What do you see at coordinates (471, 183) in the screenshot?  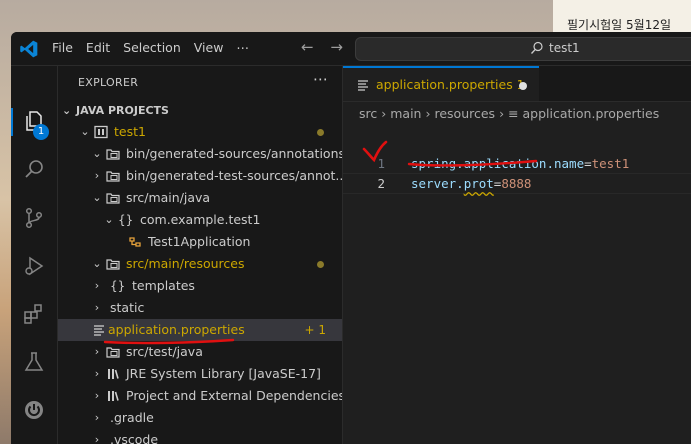 I see `line-source: server.prot=8888` at bounding box center [471, 183].